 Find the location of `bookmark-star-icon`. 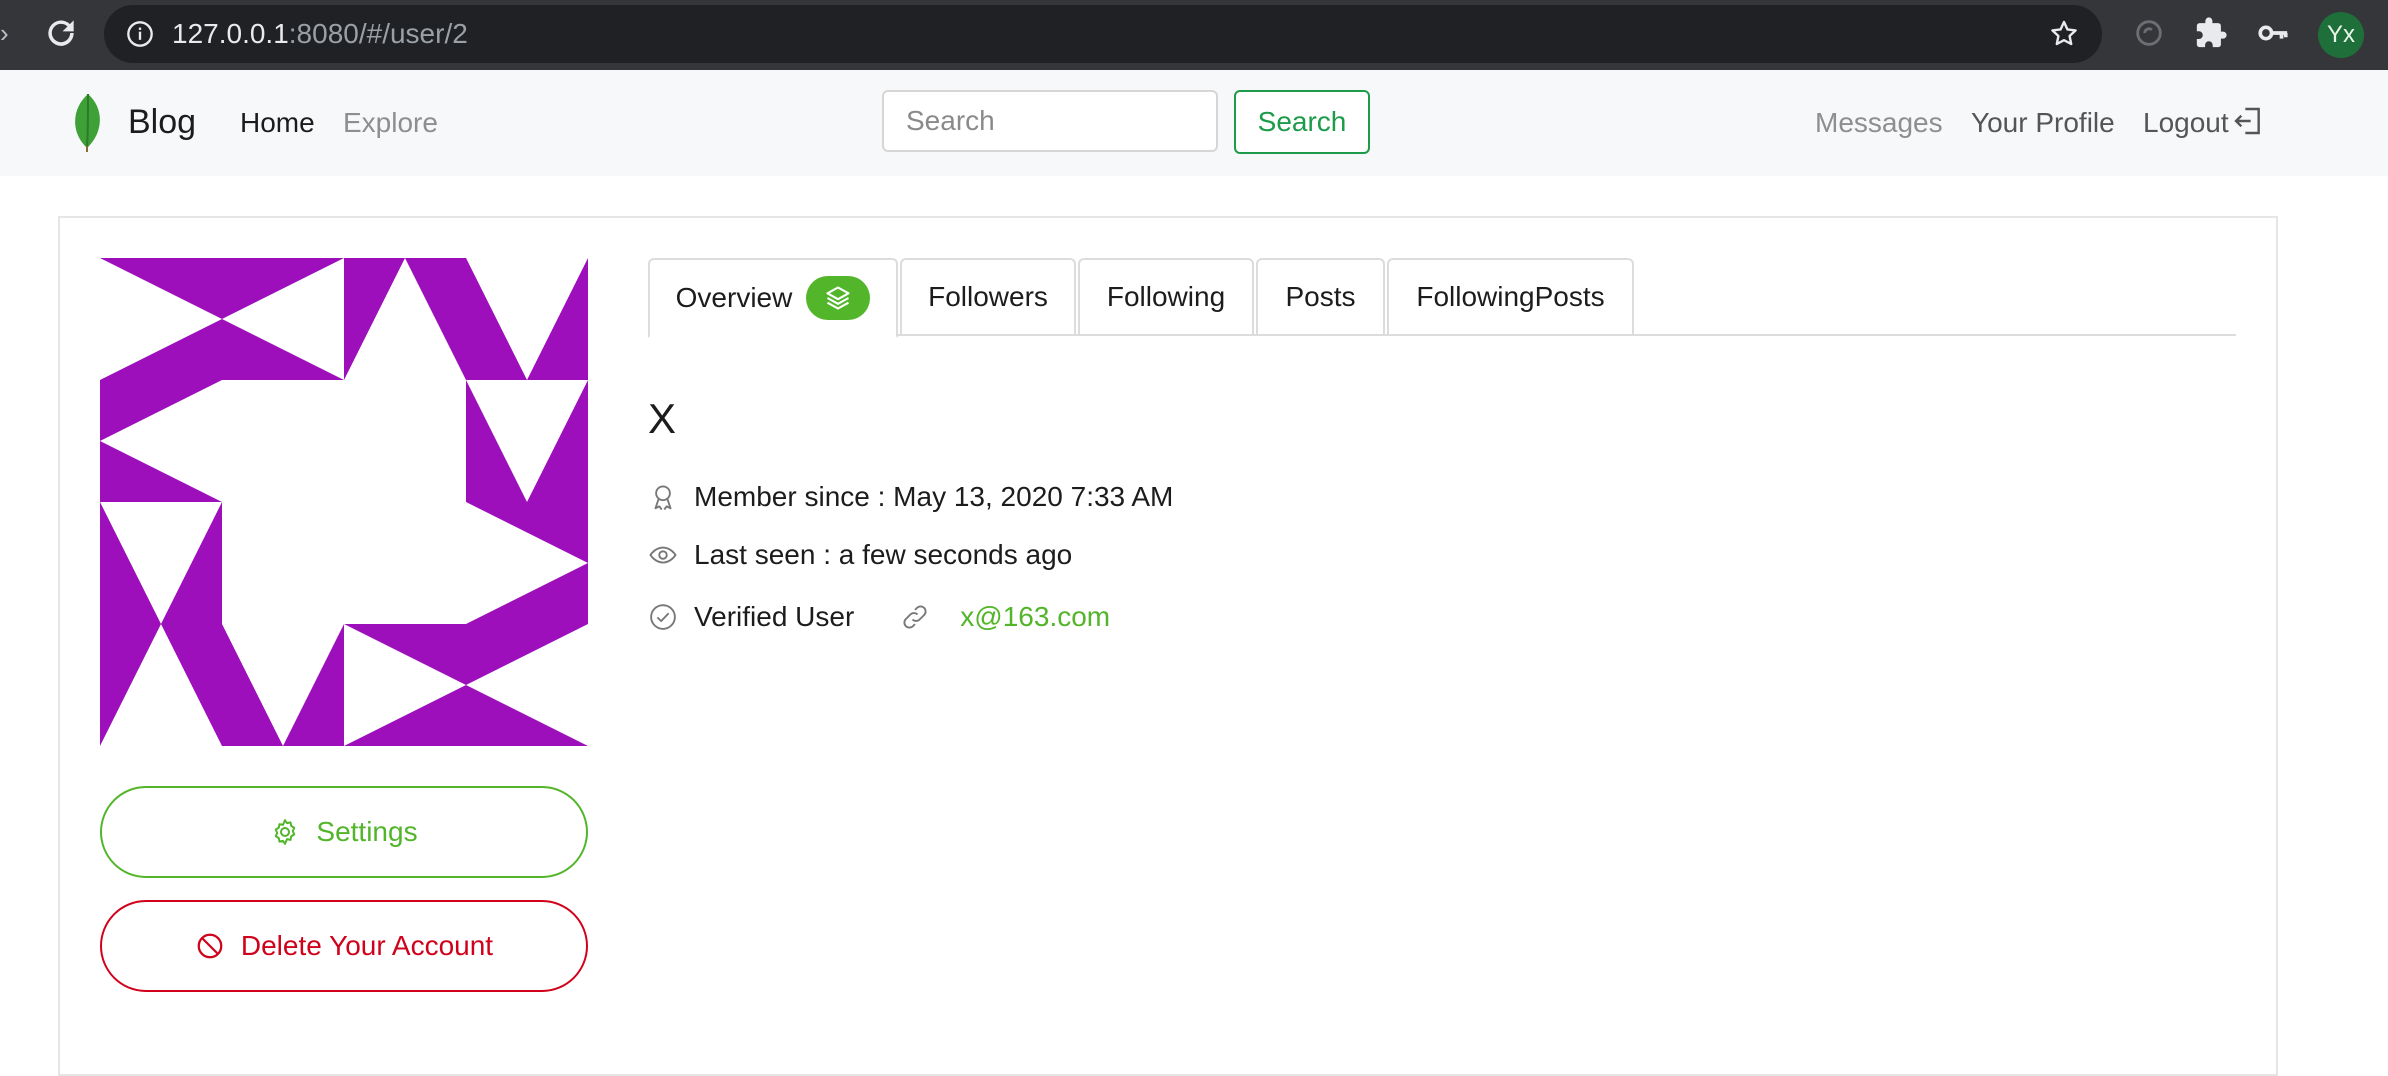

bookmark-star-icon is located at coordinates (2064, 34).